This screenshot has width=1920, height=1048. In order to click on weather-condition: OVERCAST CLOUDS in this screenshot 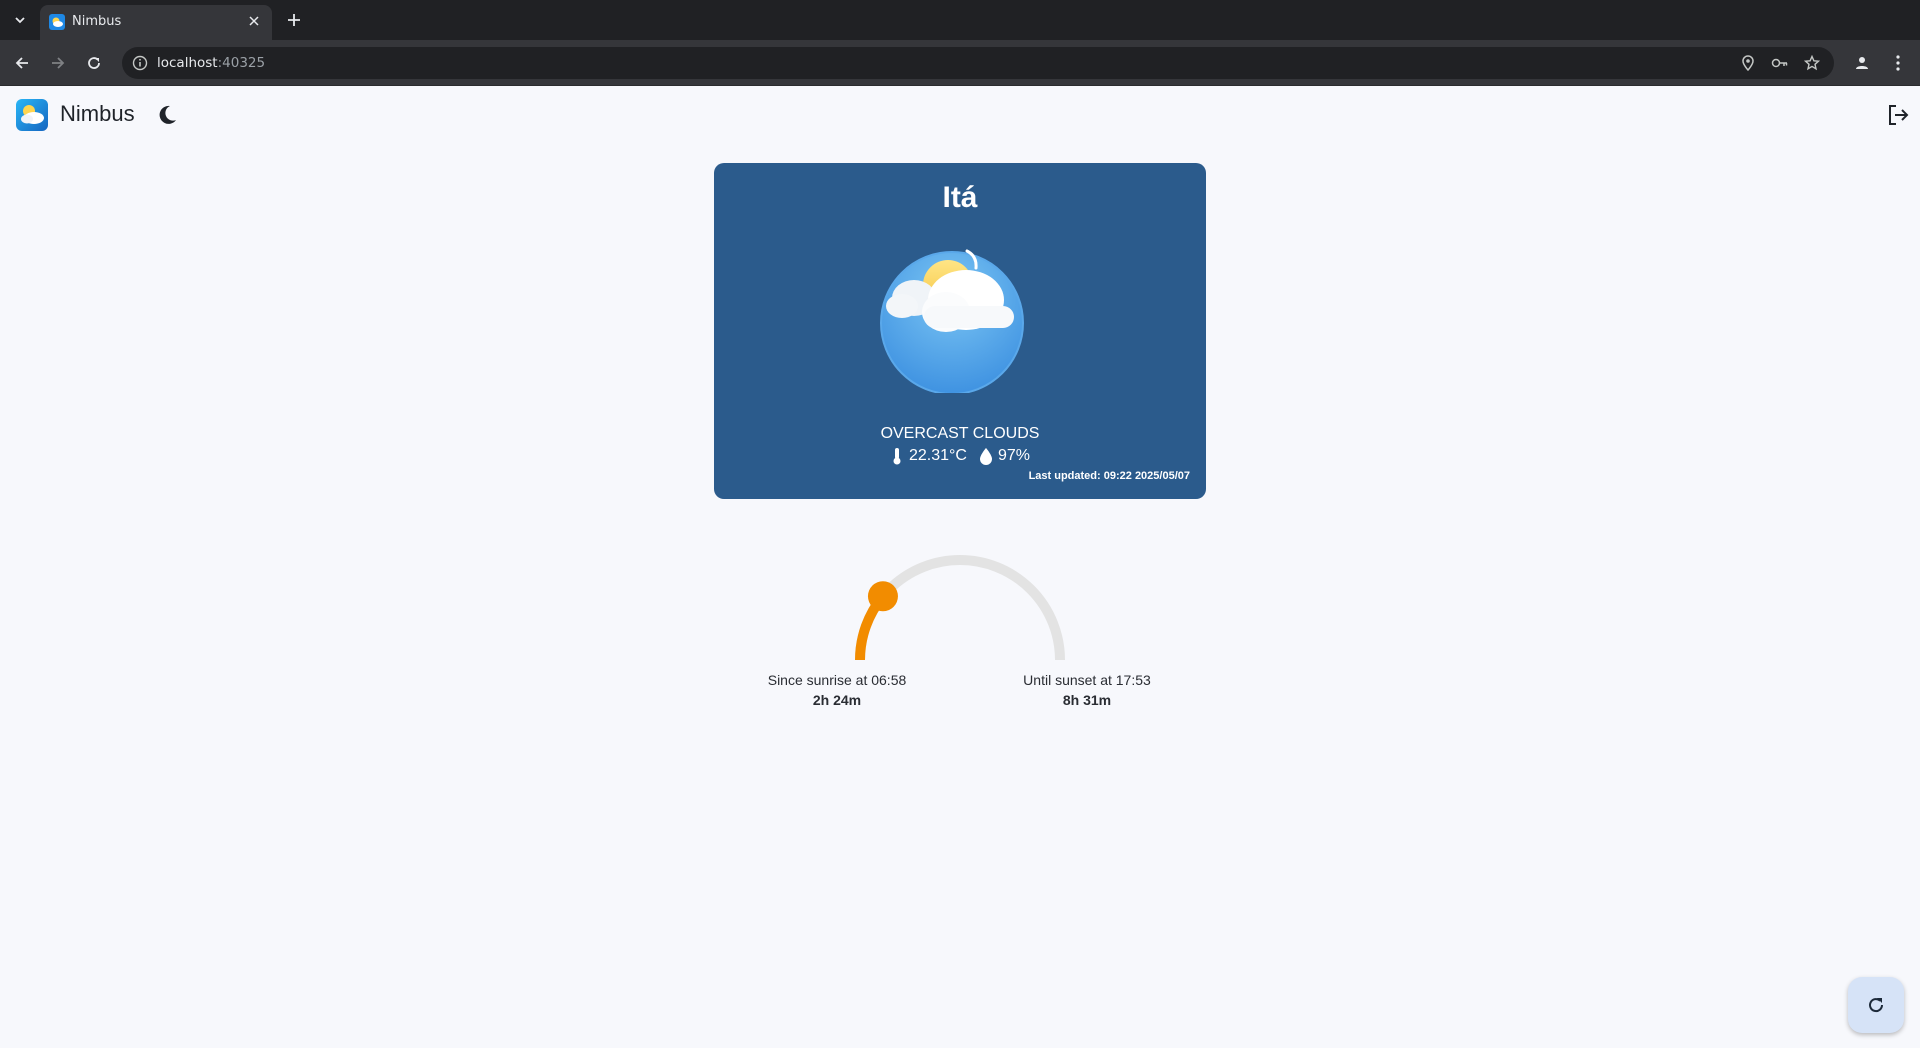, I will do `click(960, 433)`.